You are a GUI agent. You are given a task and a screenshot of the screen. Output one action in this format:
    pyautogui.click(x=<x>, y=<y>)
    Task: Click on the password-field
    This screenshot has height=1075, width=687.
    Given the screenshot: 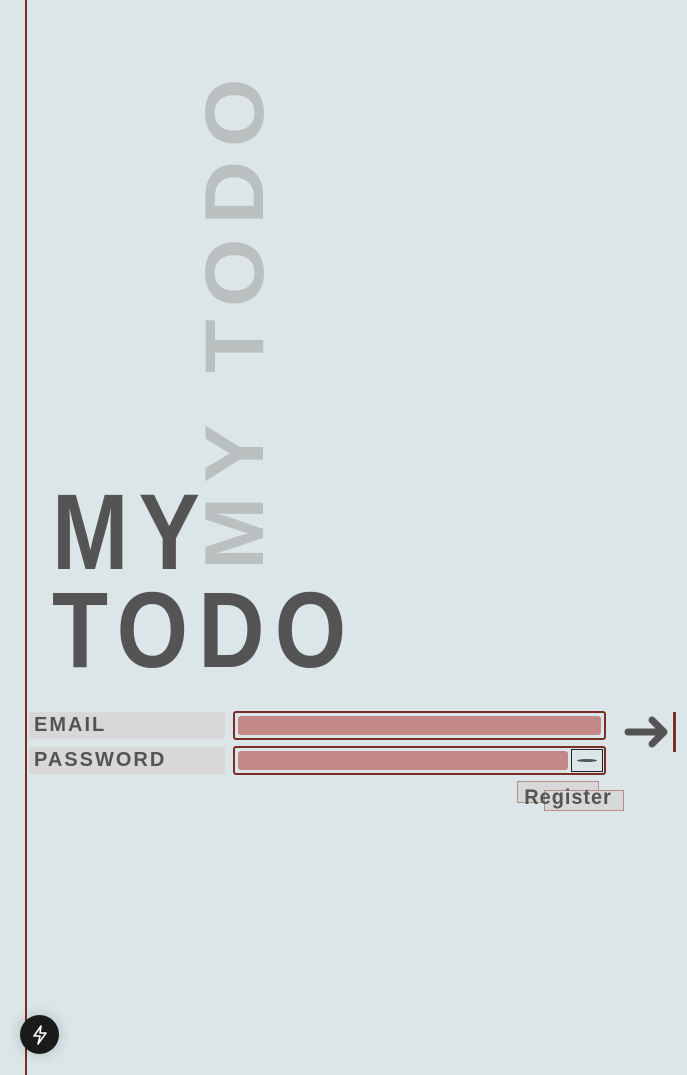 What is the action you would take?
    pyautogui.click(x=419, y=760)
    